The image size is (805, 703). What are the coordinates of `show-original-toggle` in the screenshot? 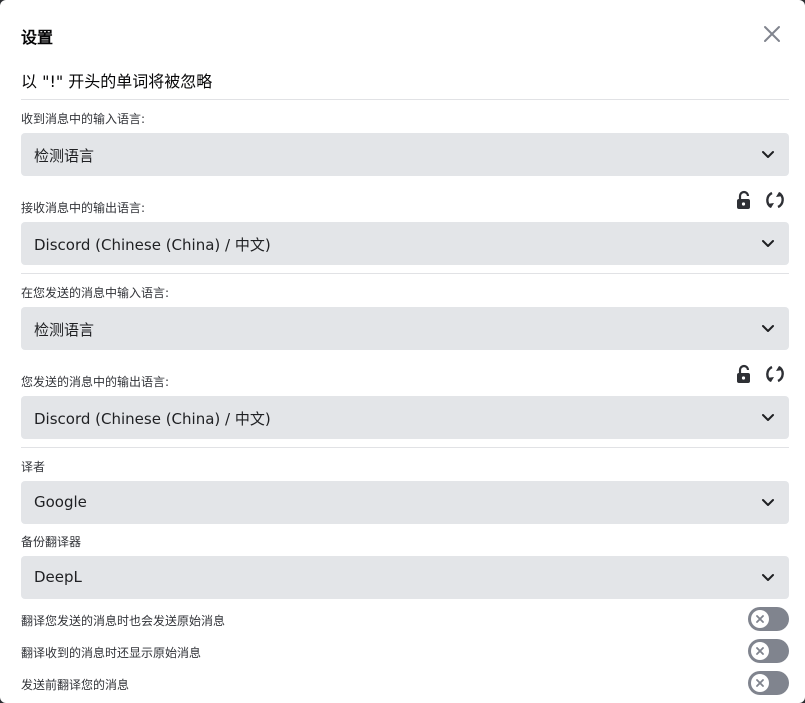 It's located at (768, 651).